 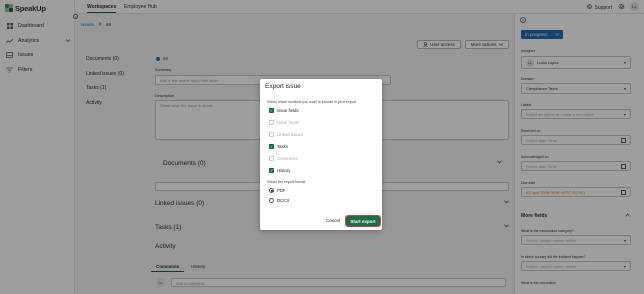 I want to click on option-label: Comments, so click(x=287, y=158).